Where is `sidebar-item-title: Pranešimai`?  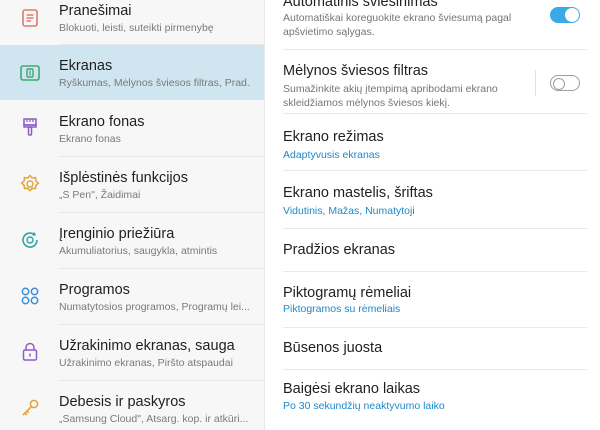 sidebar-item-title: Pranešimai is located at coordinates (95, 11).